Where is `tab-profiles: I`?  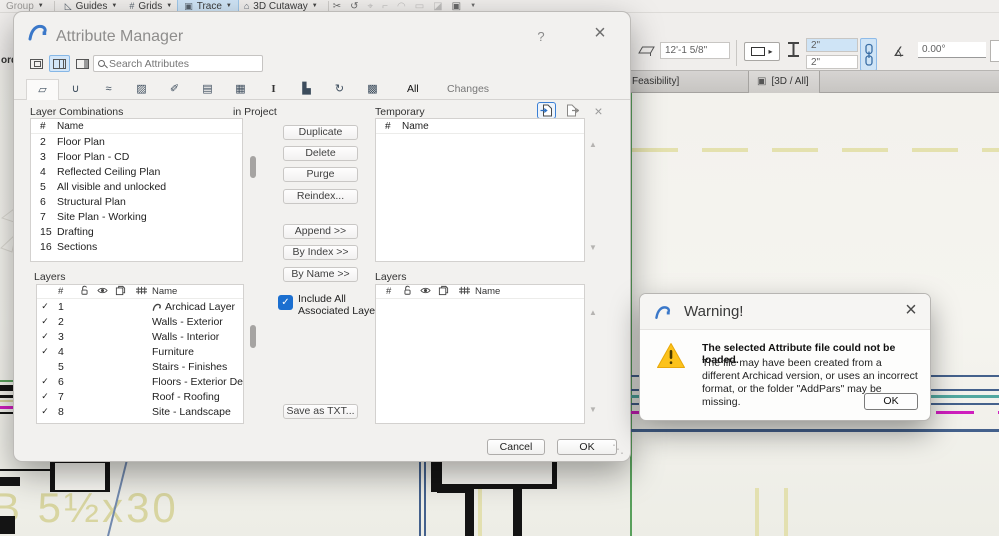
tab-profiles: I is located at coordinates (273, 89).